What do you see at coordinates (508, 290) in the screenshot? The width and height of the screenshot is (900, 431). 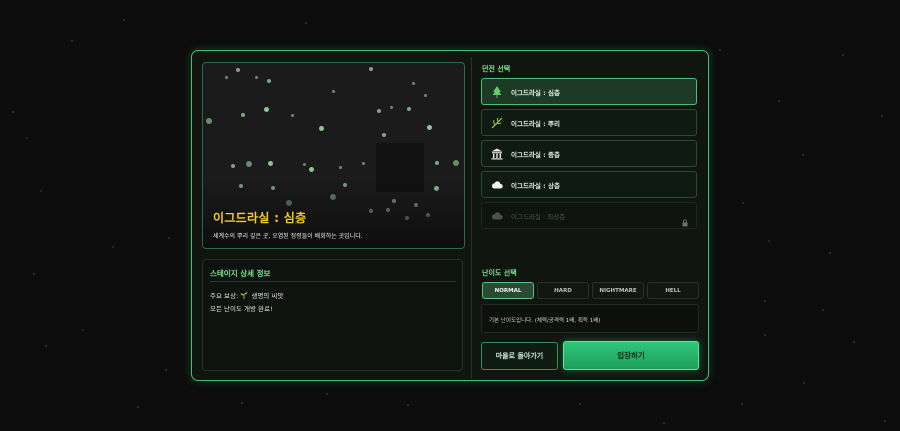 I see `difficulty-normal: NORMAL` at bounding box center [508, 290].